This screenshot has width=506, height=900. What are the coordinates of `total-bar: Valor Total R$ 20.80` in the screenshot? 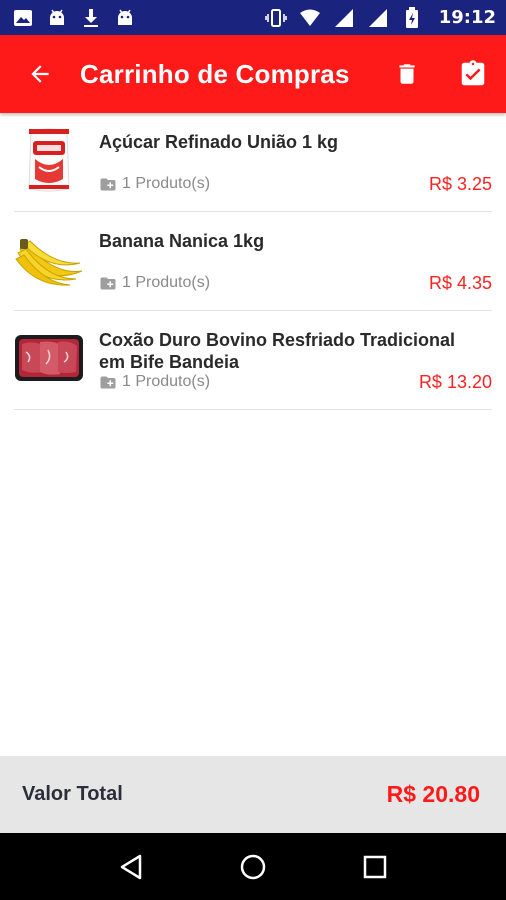 It's located at (253, 794).